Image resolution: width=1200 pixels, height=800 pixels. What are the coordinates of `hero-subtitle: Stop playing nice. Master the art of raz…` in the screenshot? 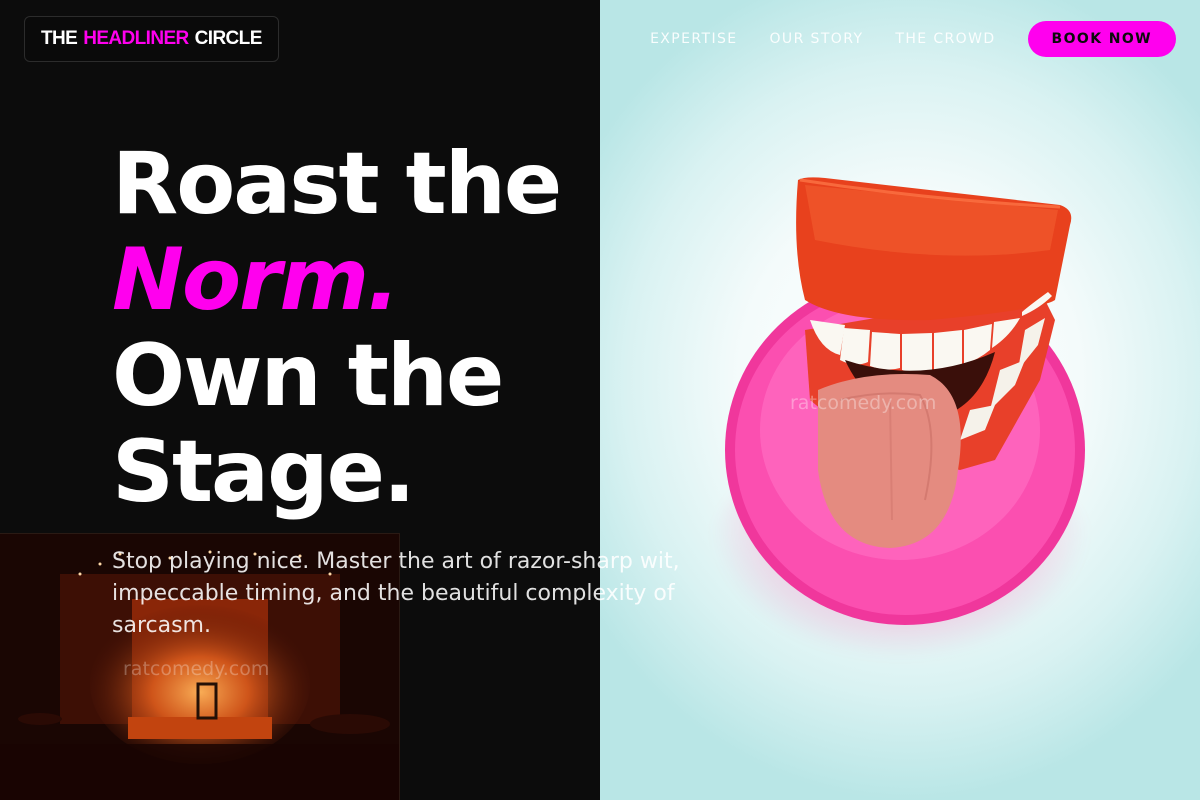 It's located at (396, 593).